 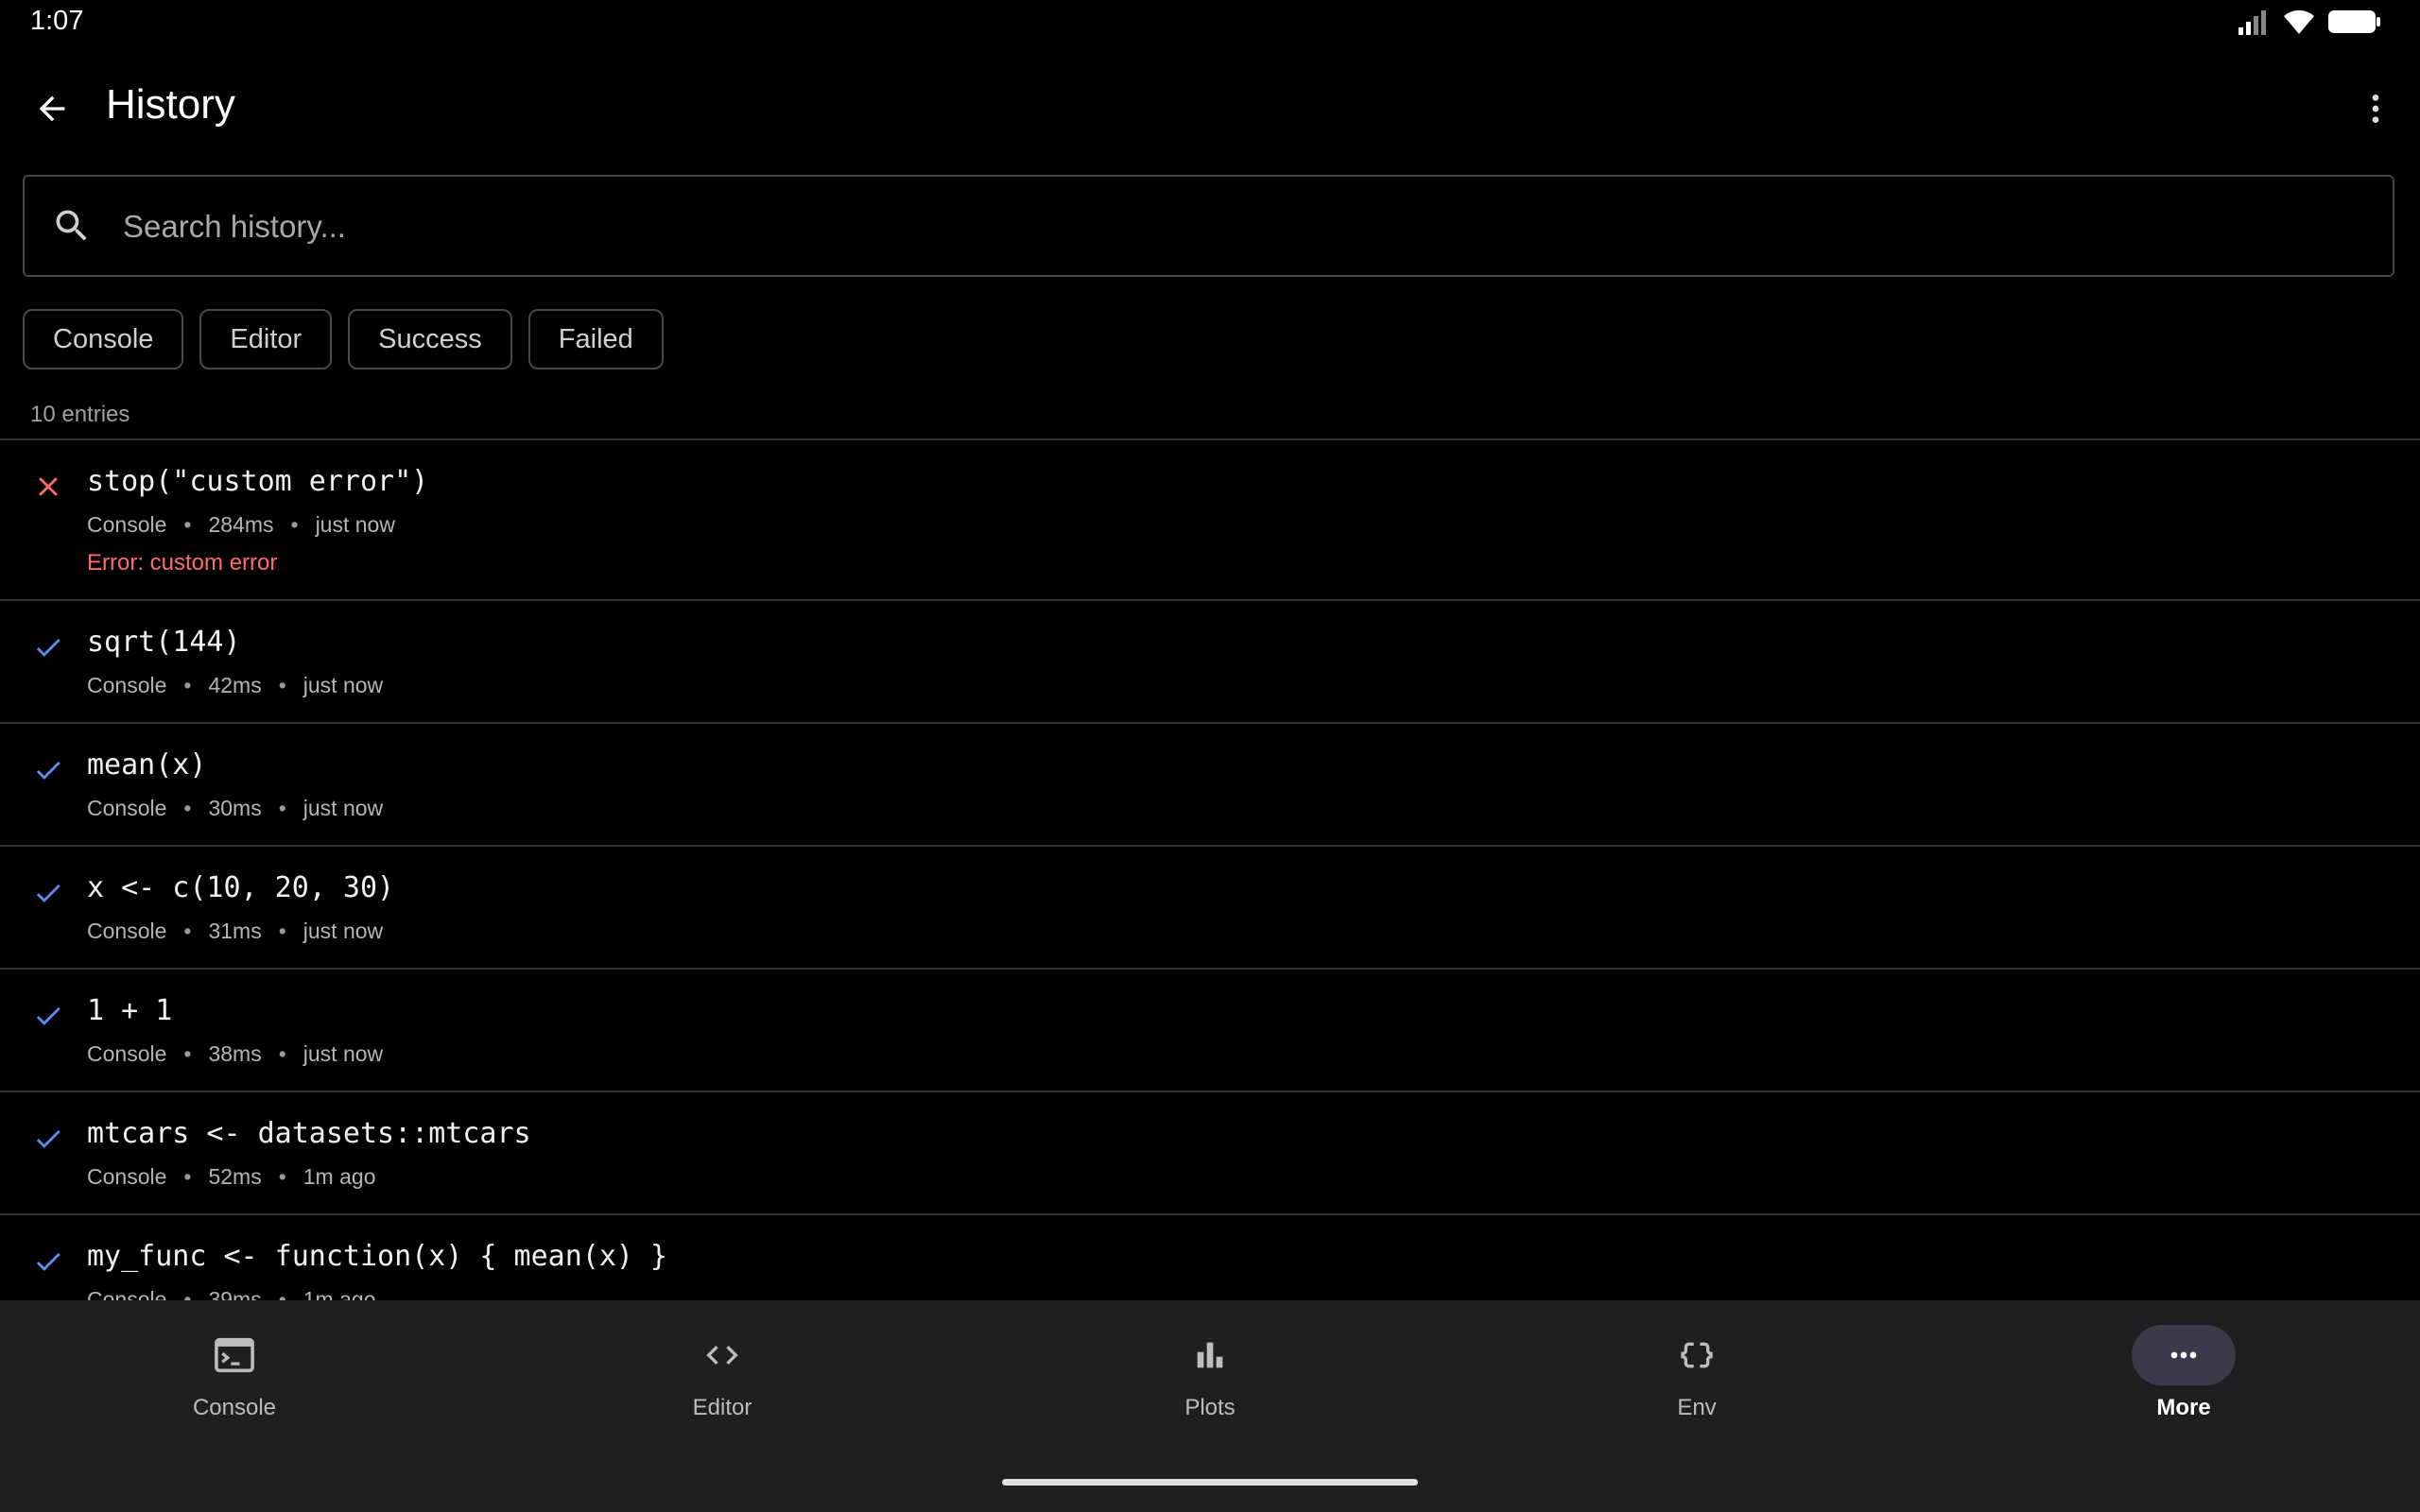 I want to click on history-code: stop("custom error"), so click(x=258, y=481).